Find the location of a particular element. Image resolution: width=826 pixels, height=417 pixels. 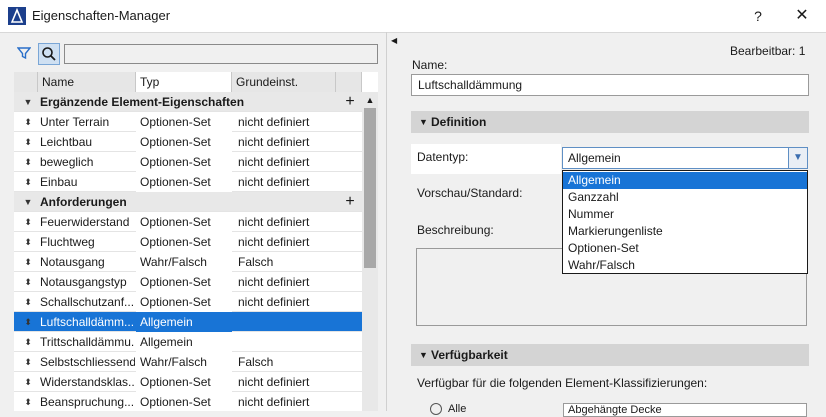

table-row: ⬍ beweglich Optionen-Set nicht definiert is located at coordinates (188, 162).